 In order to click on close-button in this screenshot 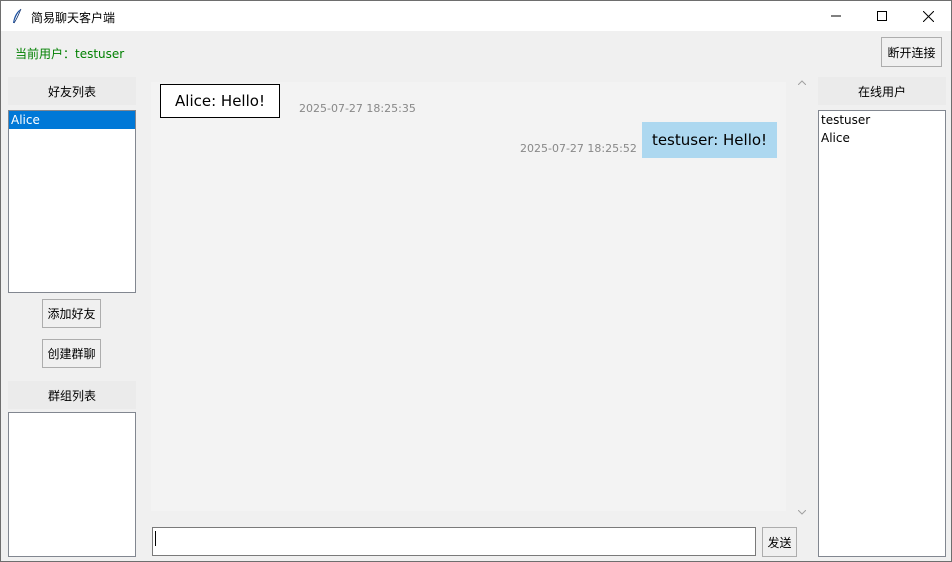, I will do `click(928, 16)`.